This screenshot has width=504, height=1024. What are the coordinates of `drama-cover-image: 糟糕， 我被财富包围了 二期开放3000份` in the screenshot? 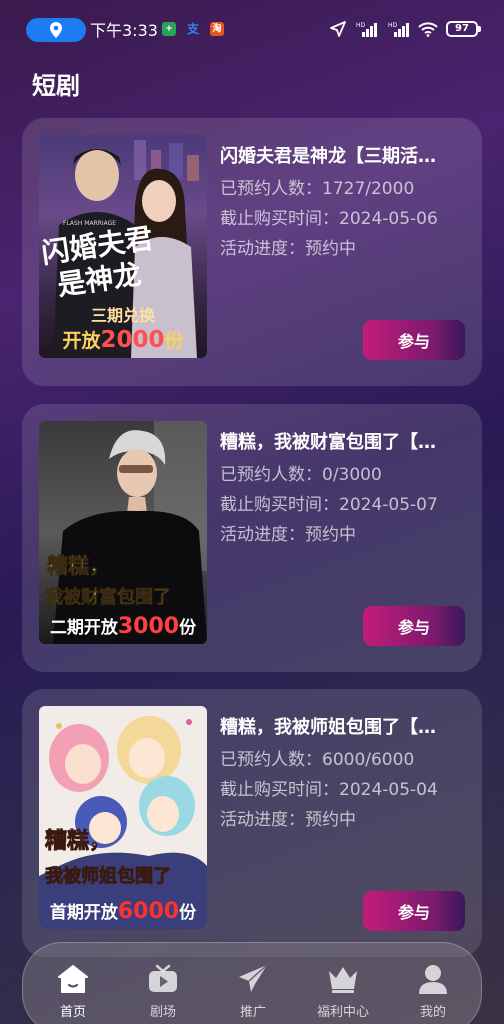 It's located at (123, 532).